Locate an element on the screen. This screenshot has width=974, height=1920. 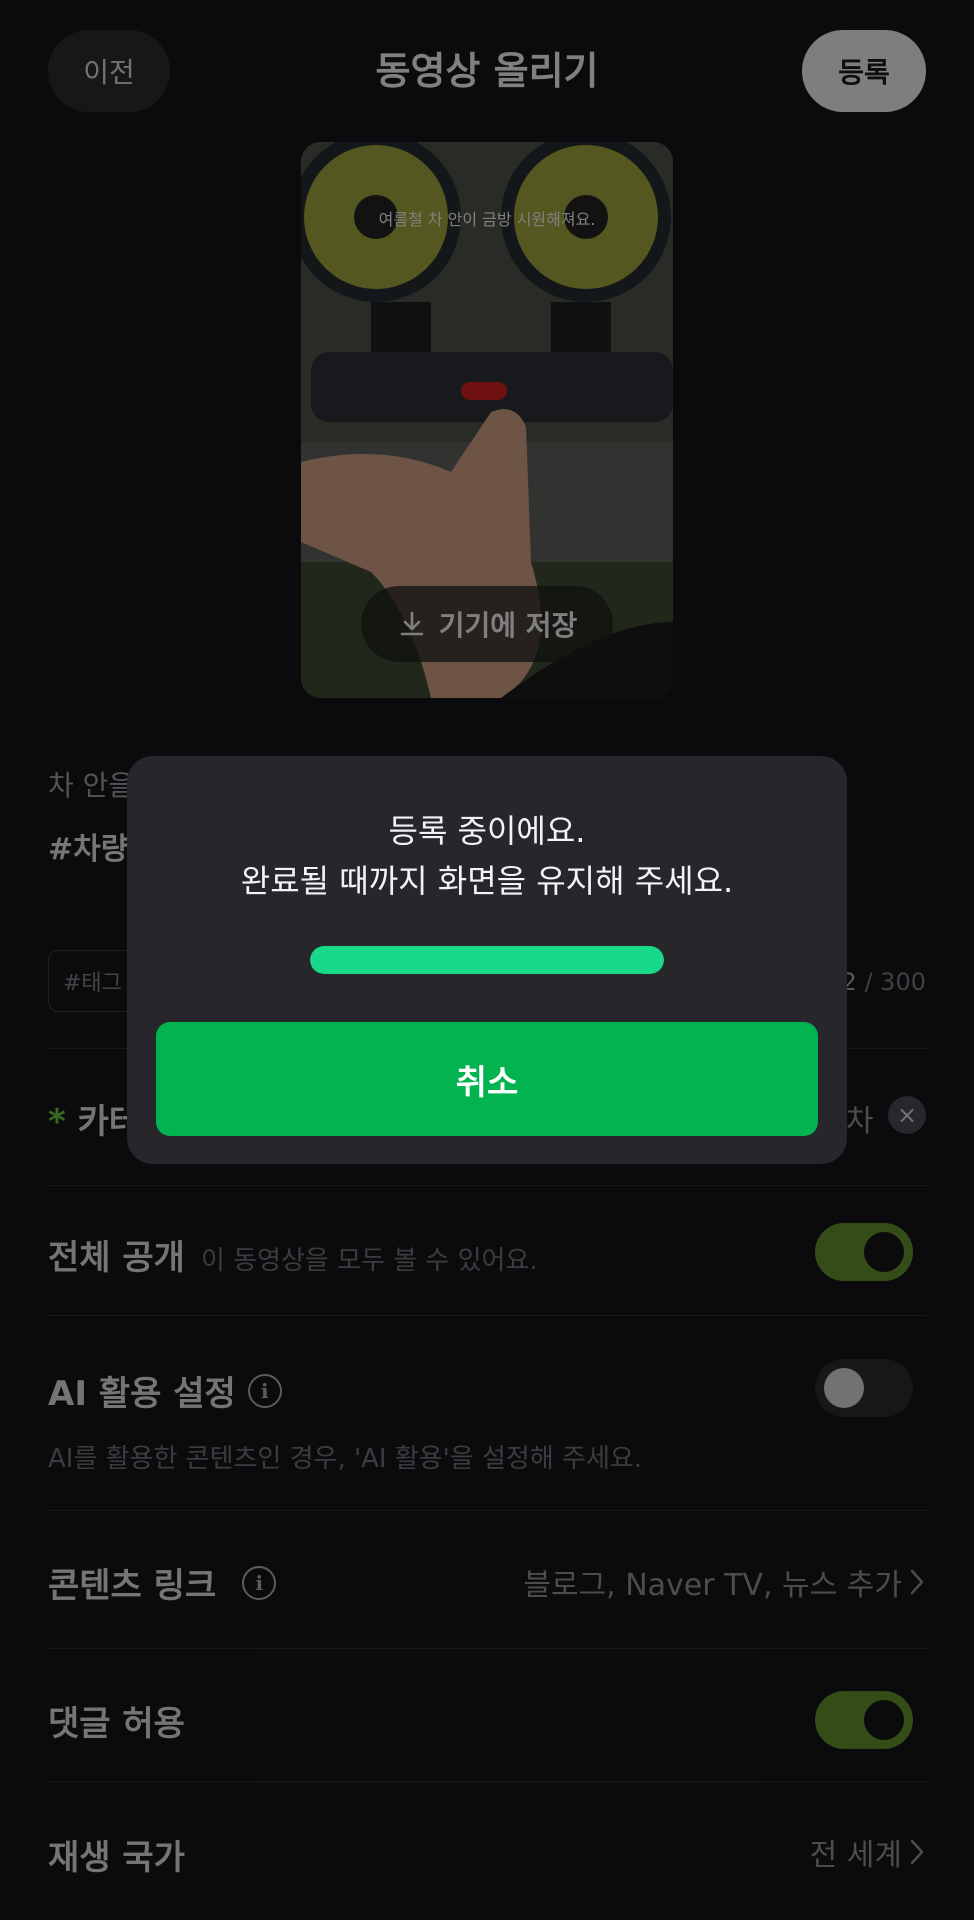
cancel-button: 취소 is located at coordinates (487, 1079).